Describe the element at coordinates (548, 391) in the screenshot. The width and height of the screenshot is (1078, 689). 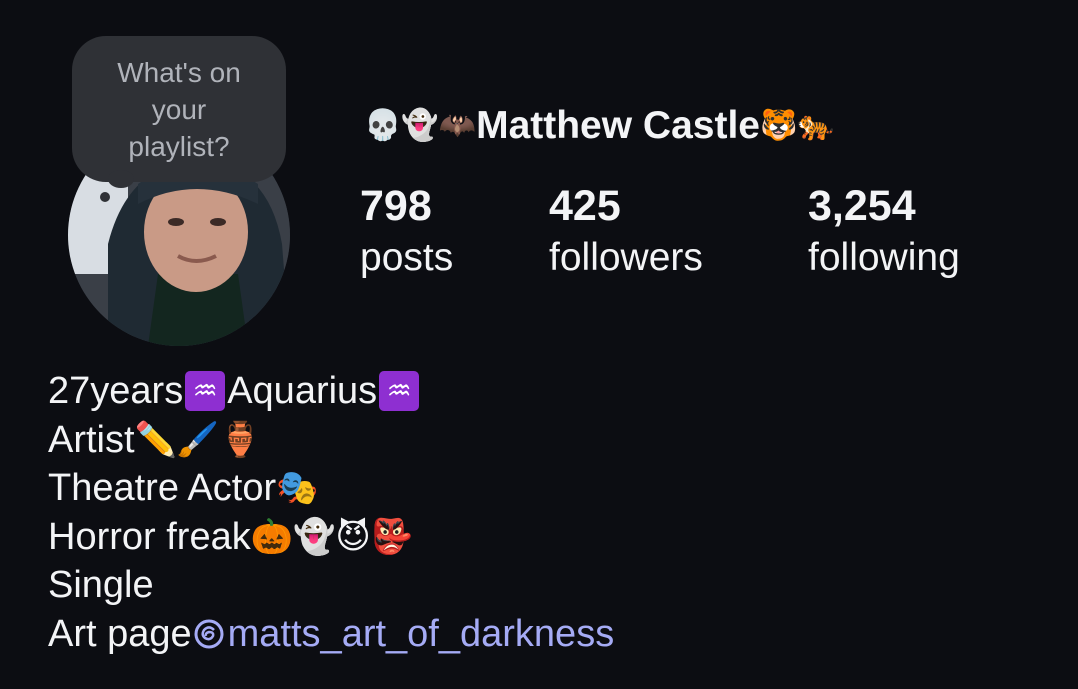
I see `bio-line-age-sign: 27years ♒ Aquarius ♒` at that location.